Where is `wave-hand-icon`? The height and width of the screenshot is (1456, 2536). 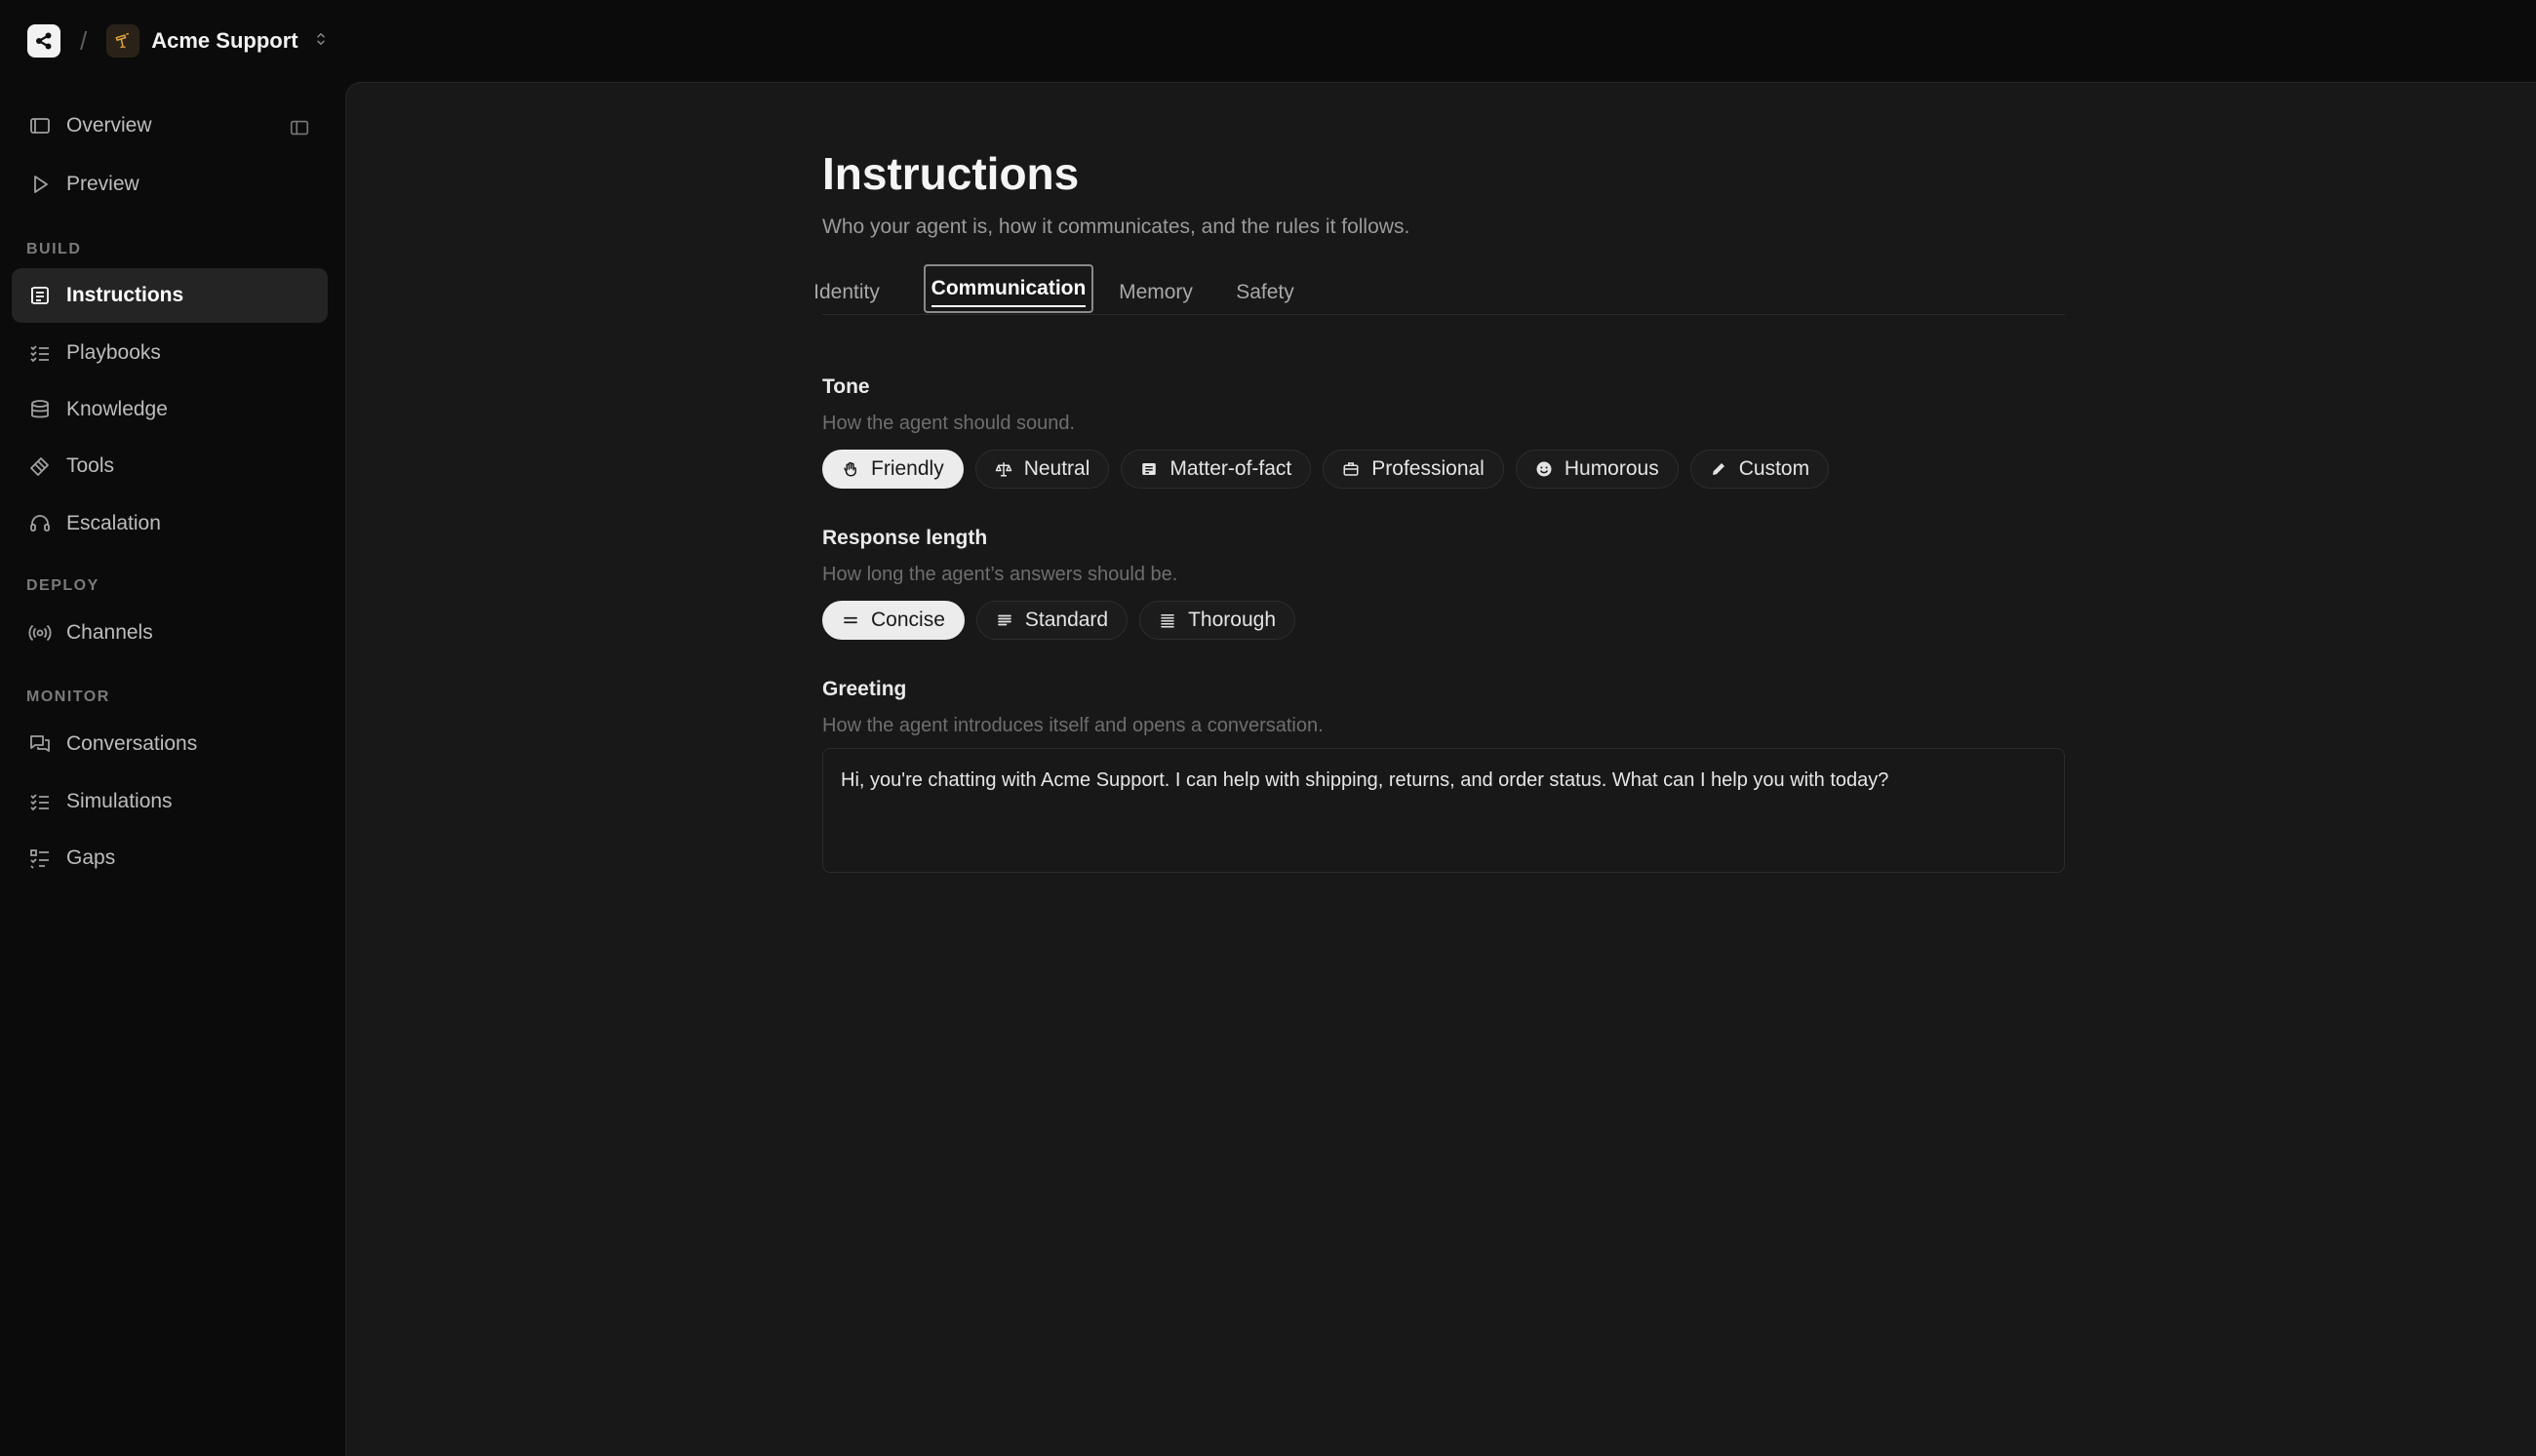 wave-hand-icon is located at coordinates (851, 469).